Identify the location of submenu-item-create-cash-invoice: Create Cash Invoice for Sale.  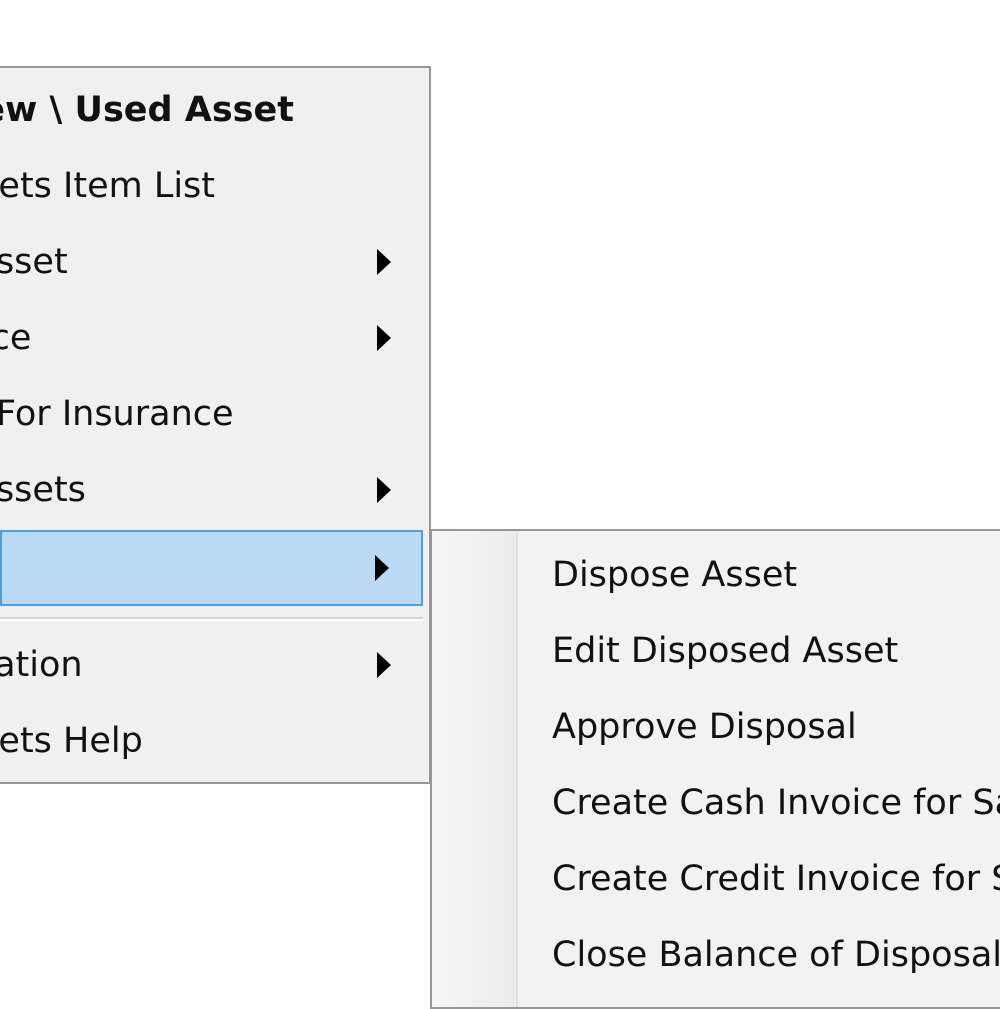
(716, 803).